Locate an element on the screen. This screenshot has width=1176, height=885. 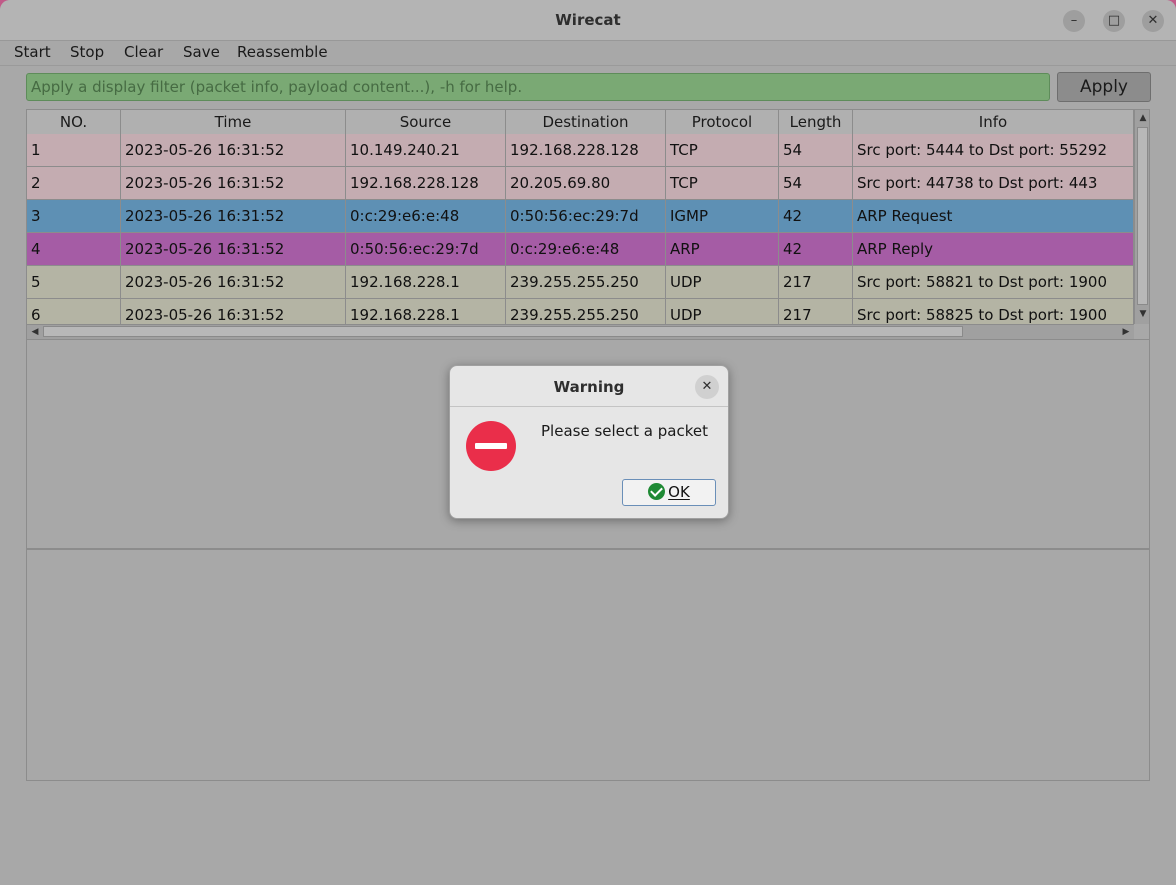
cell-info: Src port: 5444 to Dst port: 55292 is located at coordinates (993, 150).